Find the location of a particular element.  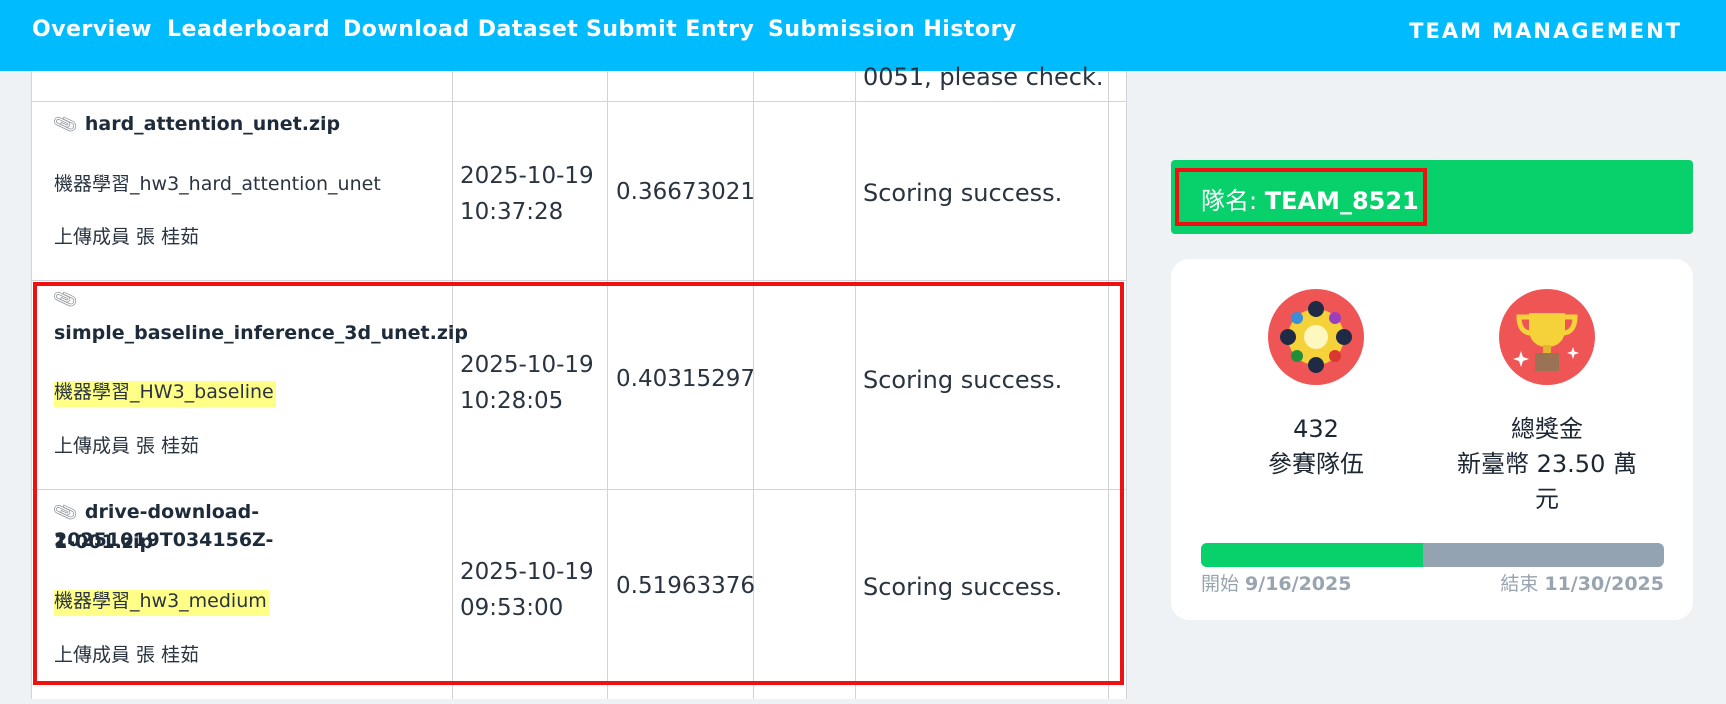

prize-amount-unit: 元 is located at coordinates (1547, 499).